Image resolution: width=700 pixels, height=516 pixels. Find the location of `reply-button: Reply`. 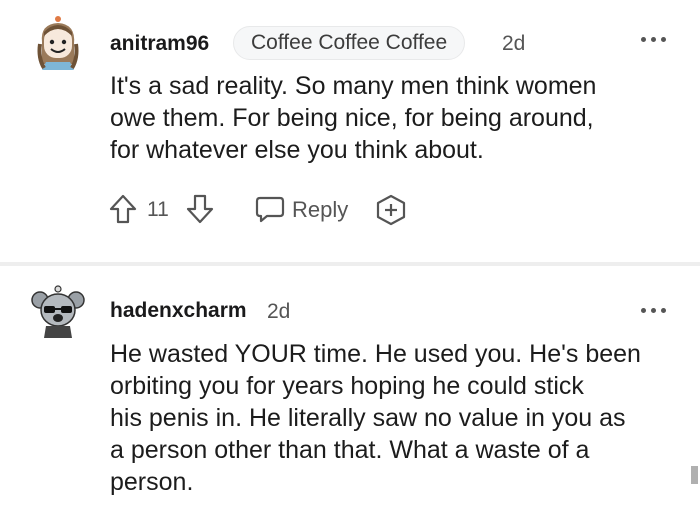

reply-button: Reply is located at coordinates (309, 210).